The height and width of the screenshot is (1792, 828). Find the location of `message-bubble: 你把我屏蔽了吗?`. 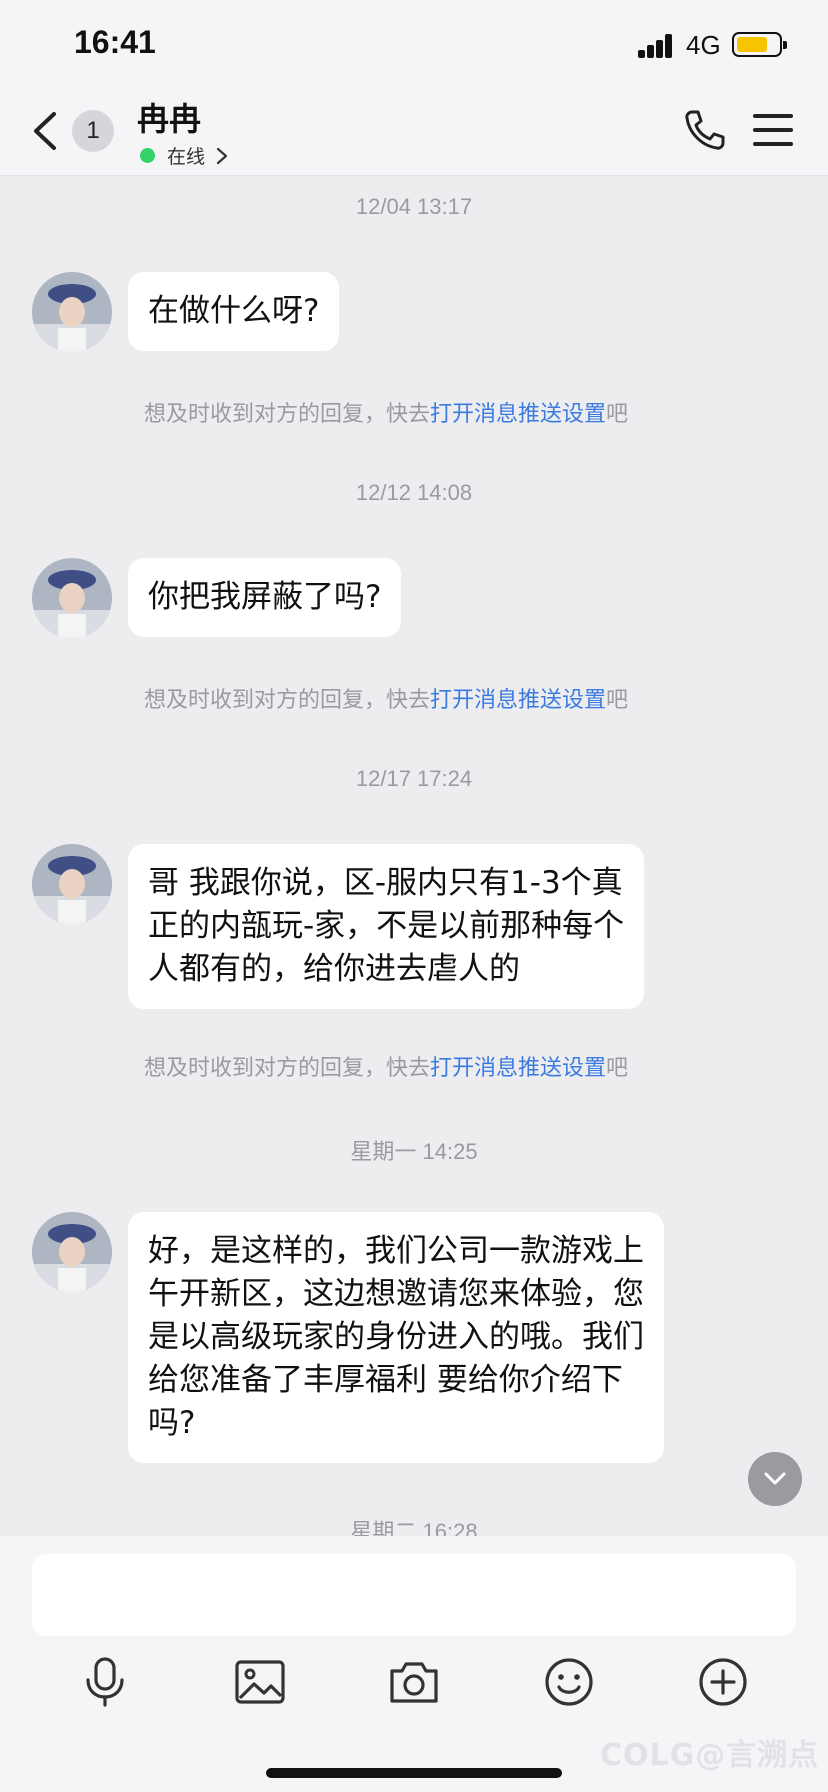

message-bubble: 你把我屏蔽了吗? is located at coordinates (265, 597).